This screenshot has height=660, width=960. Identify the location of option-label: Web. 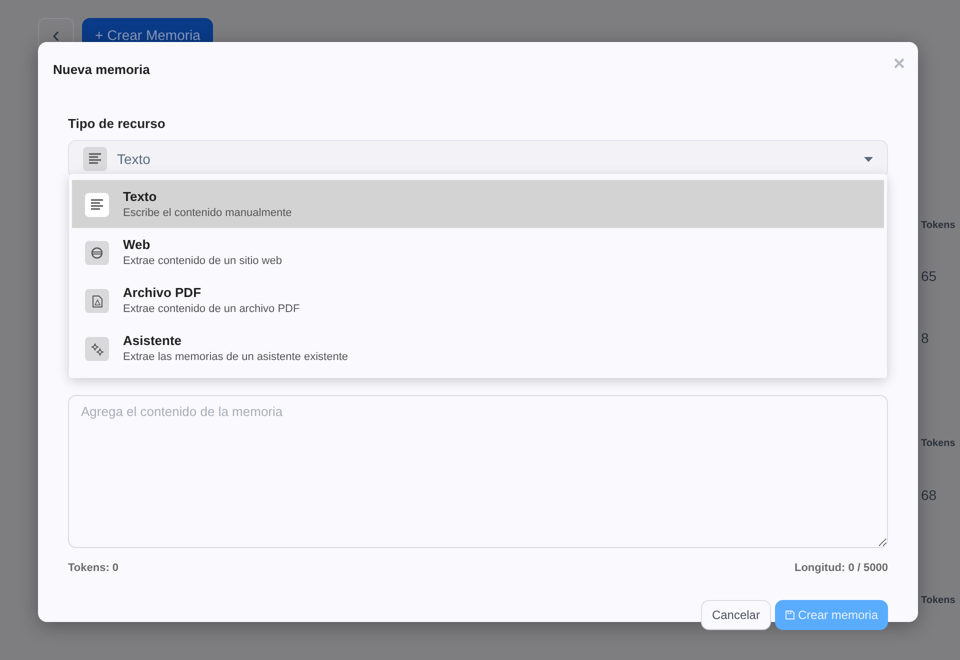
(137, 245).